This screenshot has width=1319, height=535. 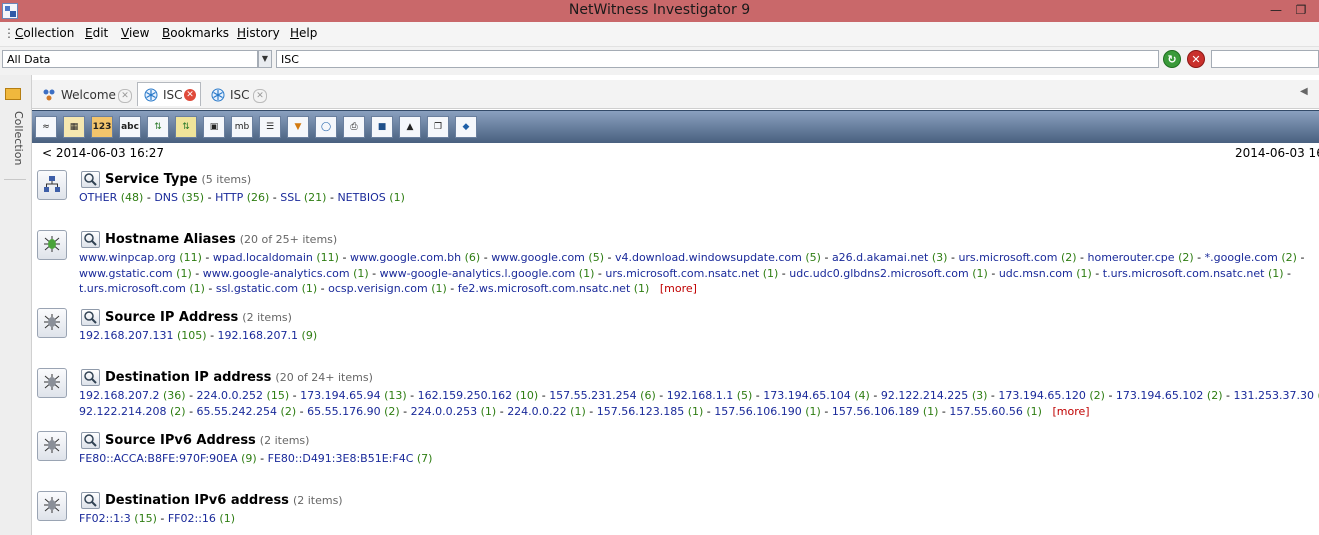 I want to click on save-icon: ■, so click(x=382, y=127).